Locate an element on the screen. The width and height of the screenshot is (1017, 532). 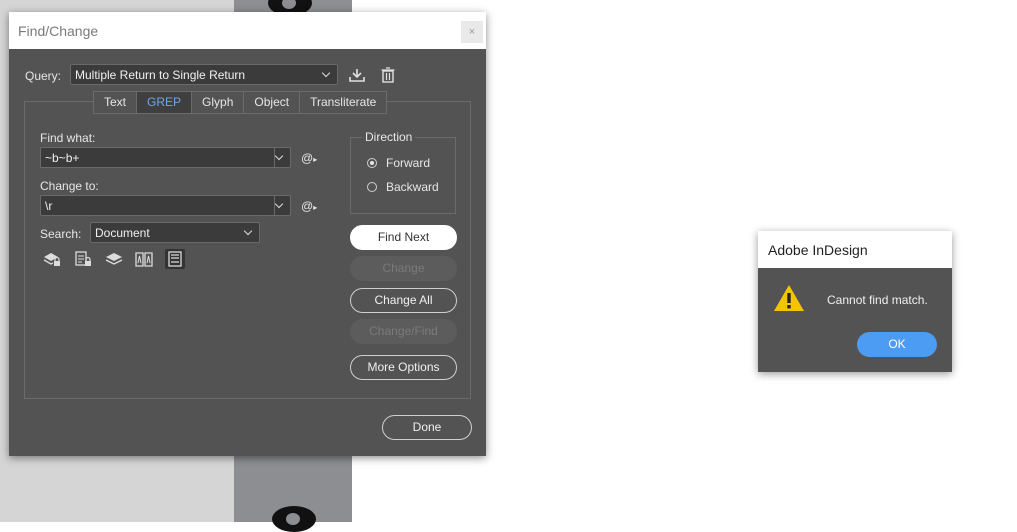
backward-label: Backward is located at coordinates (412, 187).